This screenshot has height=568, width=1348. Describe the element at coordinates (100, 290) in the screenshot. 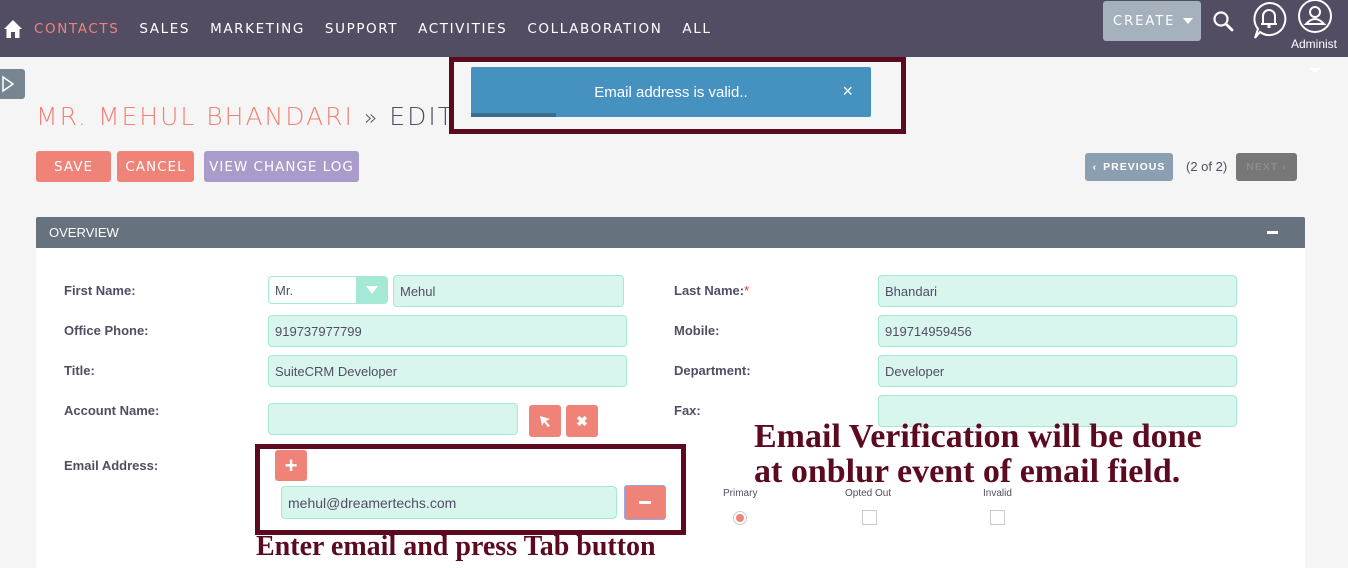

I see `first-name-label: First Name:` at that location.